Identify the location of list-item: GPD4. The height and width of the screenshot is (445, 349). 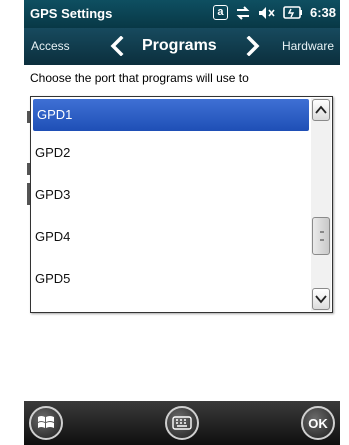
(171, 237).